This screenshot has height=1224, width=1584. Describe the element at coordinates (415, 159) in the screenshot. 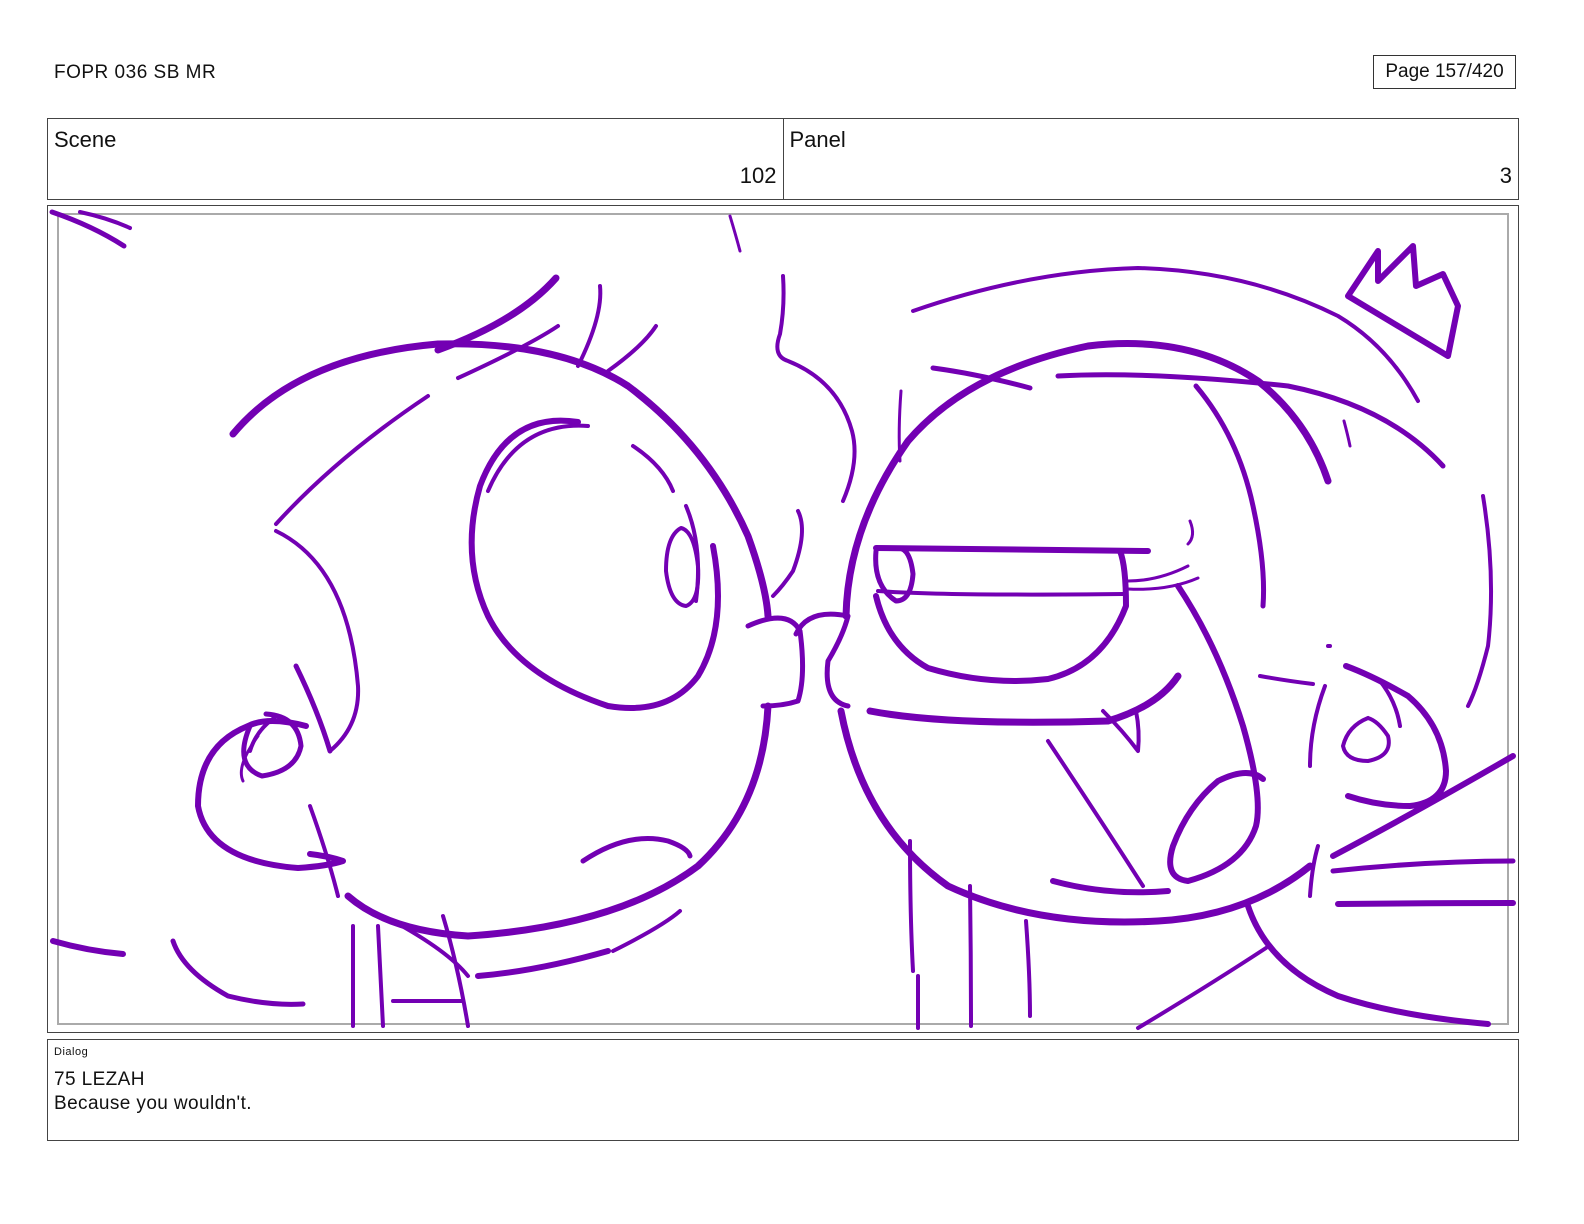

I see `scene-cell: Scene 102` at that location.